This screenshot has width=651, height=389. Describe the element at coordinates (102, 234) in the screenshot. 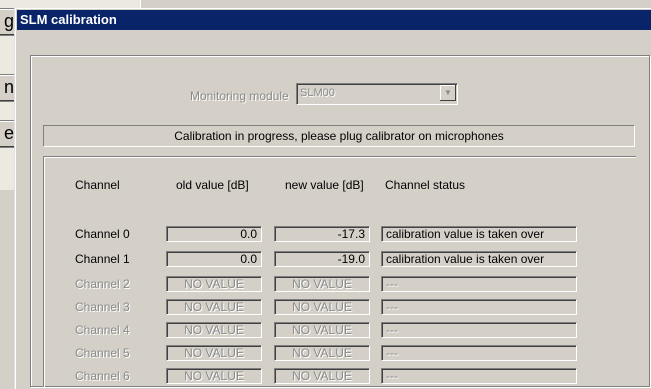

I see `channel-label: Channel 0` at that location.